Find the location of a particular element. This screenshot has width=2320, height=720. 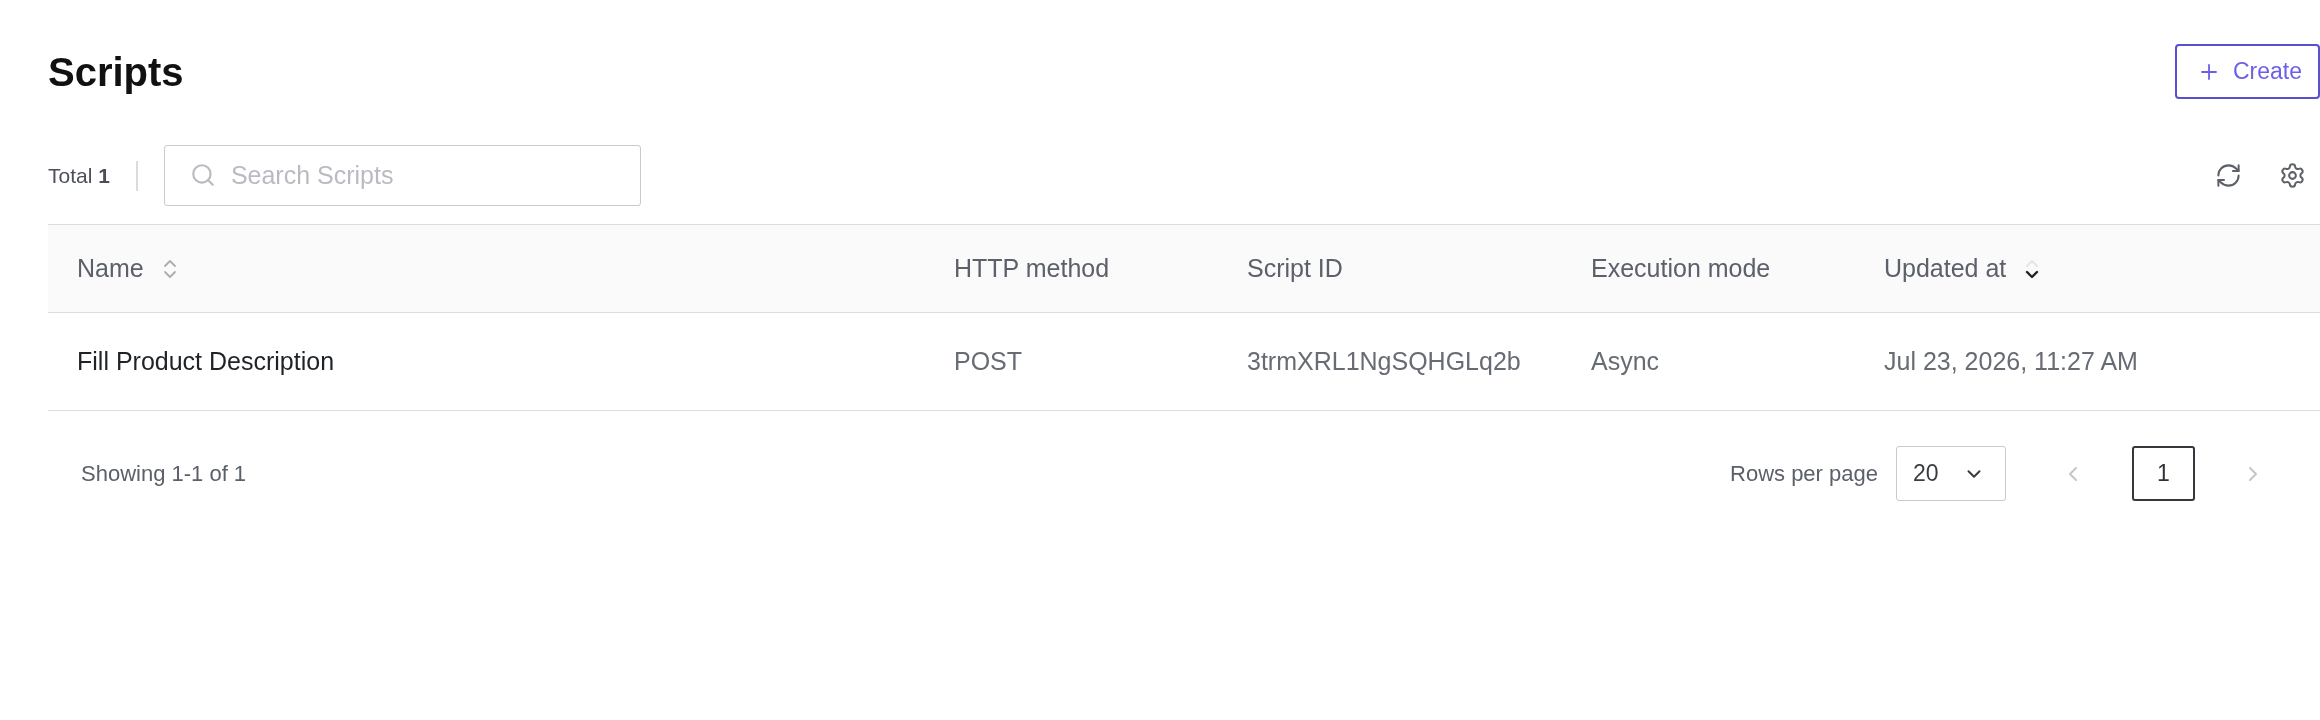

search-icon is located at coordinates (202, 175).